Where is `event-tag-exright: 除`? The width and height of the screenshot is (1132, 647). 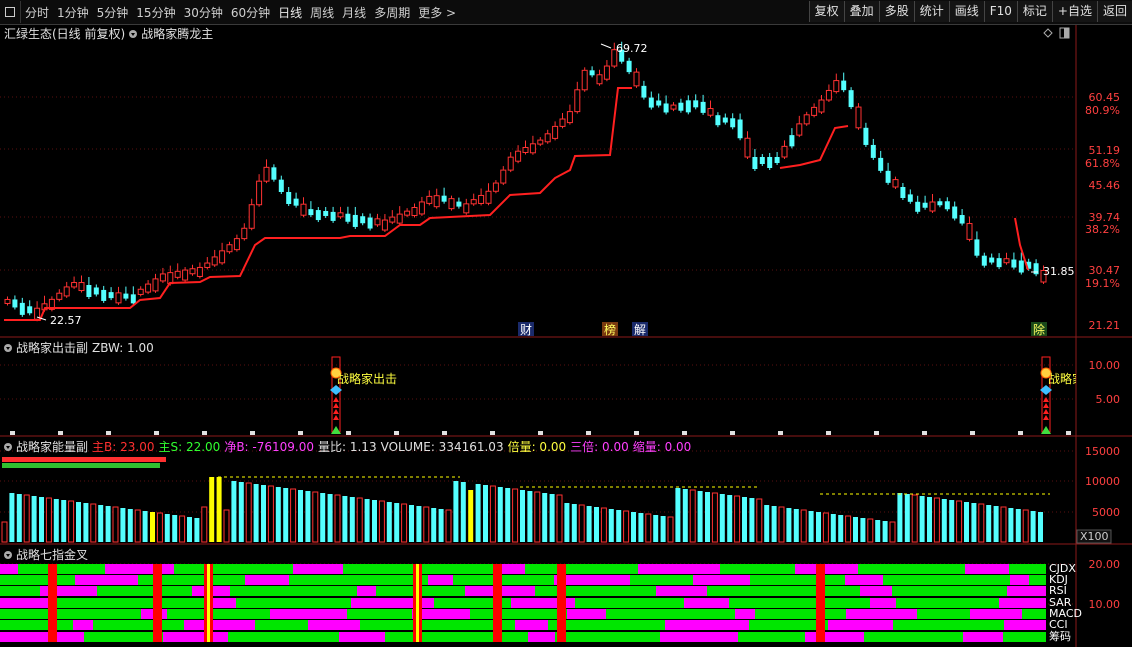 event-tag-exright: 除 is located at coordinates (1039, 329).